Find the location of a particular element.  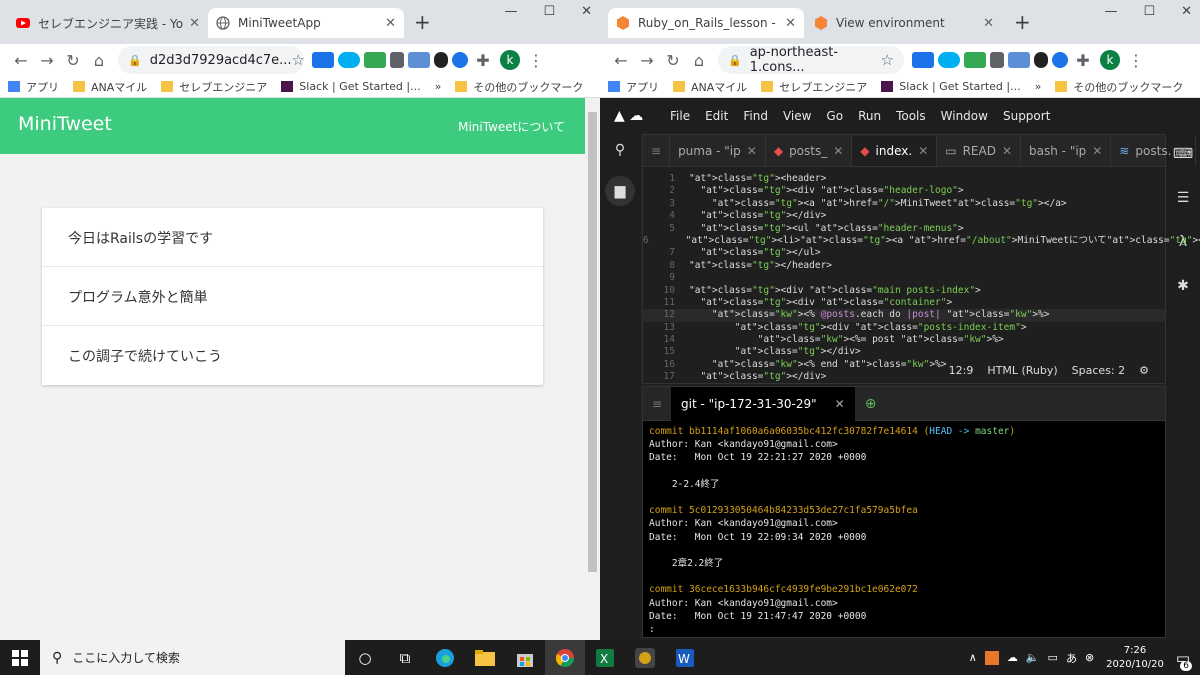

windows-start-icon is located at coordinates (20, 657).